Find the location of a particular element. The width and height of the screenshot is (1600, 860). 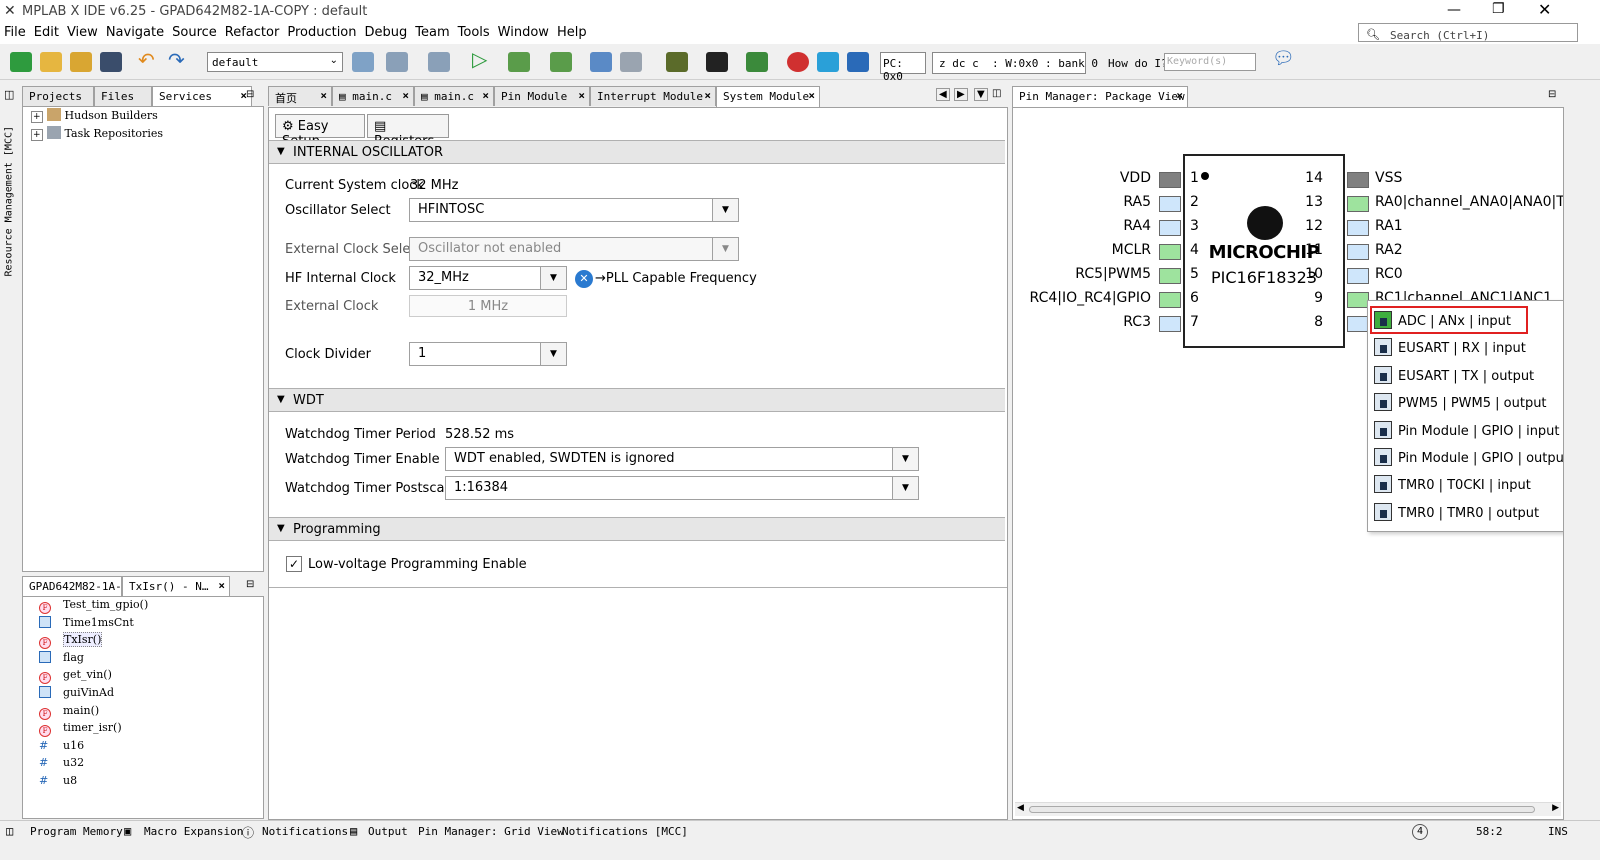

navigator-item: # u32 is located at coordinates (61, 765).